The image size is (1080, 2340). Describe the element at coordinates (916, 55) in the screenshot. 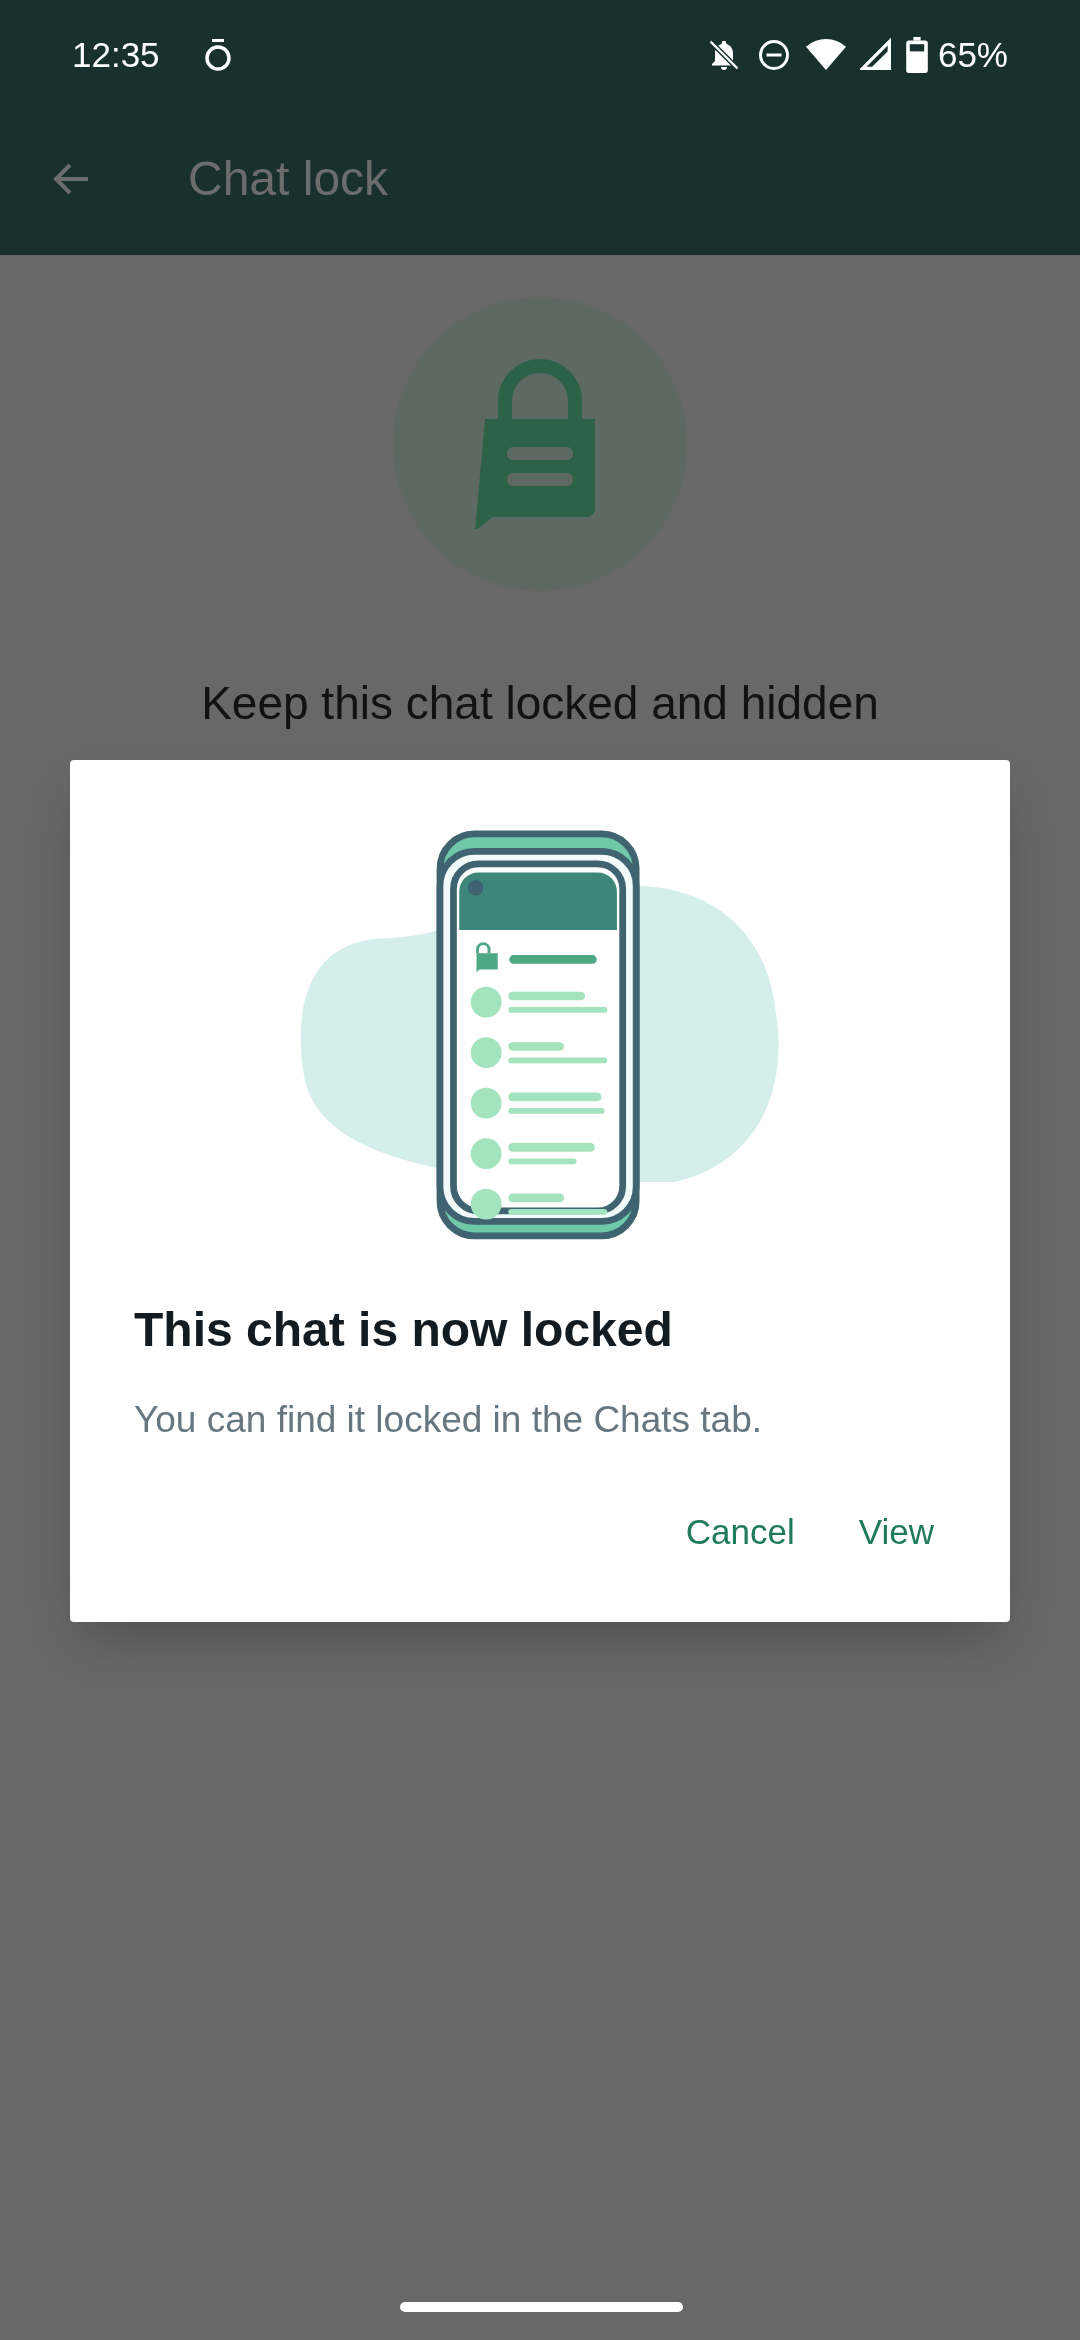

I see `battery-icon` at that location.